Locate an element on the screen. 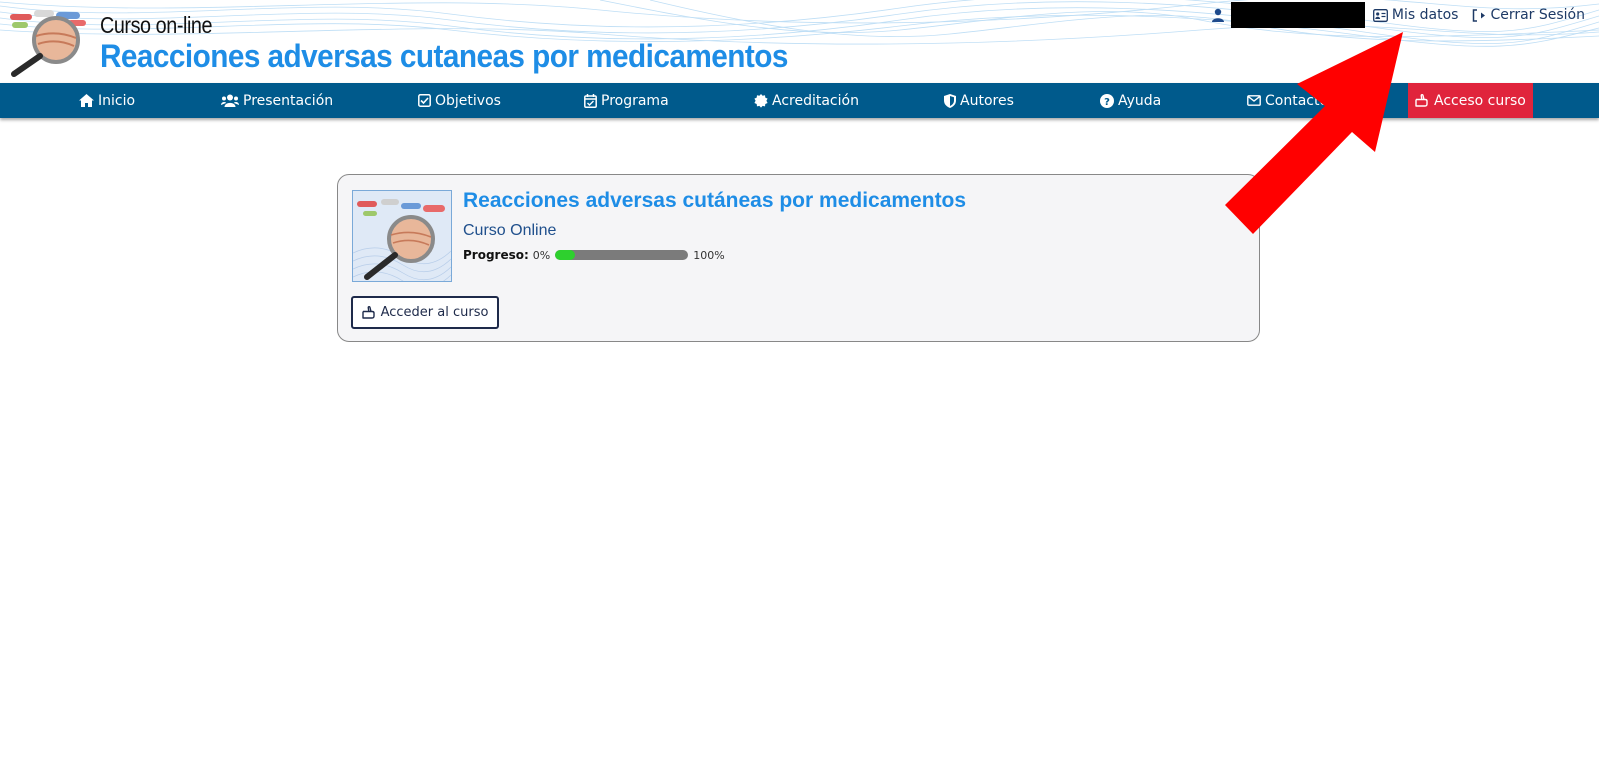 The height and width of the screenshot is (758, 1599). username-redacted is located at coordinates (1297, 15).